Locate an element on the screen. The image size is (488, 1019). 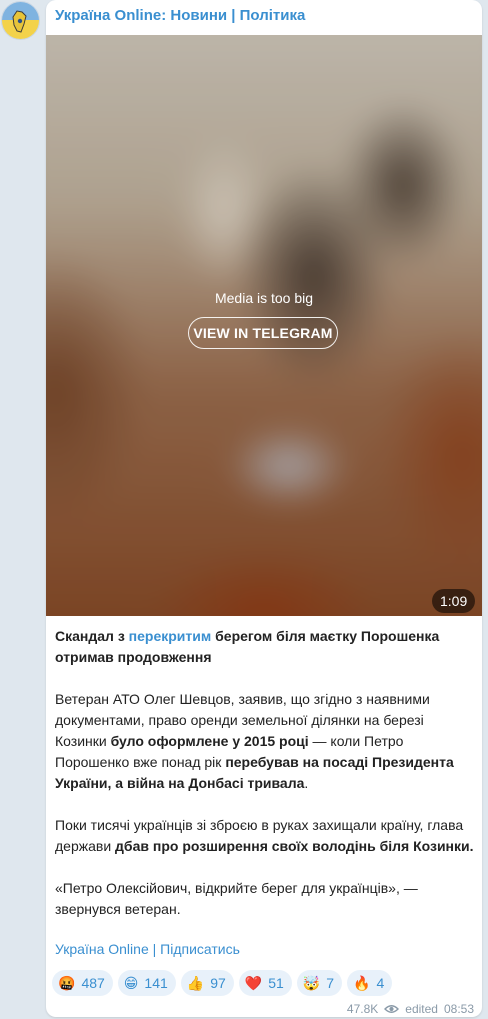
reaction-thumbs-up: 👍 97 is located at coordinates (207, 983).